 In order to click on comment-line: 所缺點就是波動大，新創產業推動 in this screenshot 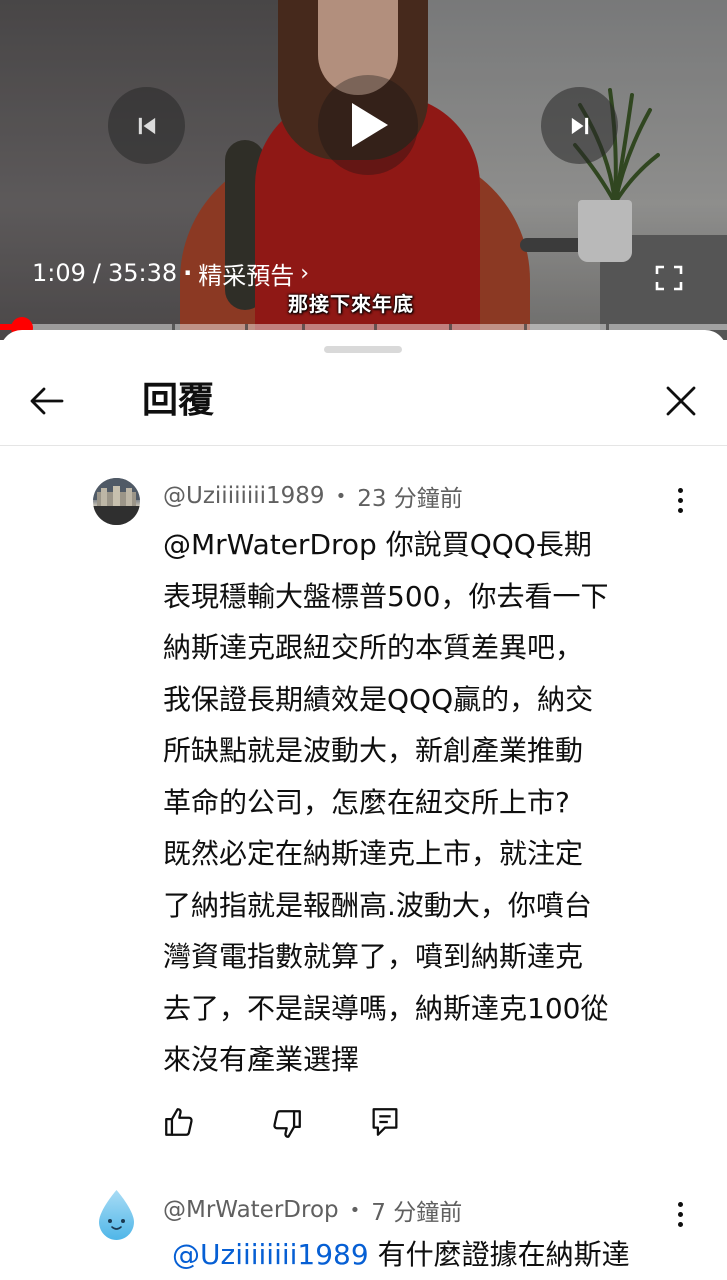, I will do `click(373, 750)`.